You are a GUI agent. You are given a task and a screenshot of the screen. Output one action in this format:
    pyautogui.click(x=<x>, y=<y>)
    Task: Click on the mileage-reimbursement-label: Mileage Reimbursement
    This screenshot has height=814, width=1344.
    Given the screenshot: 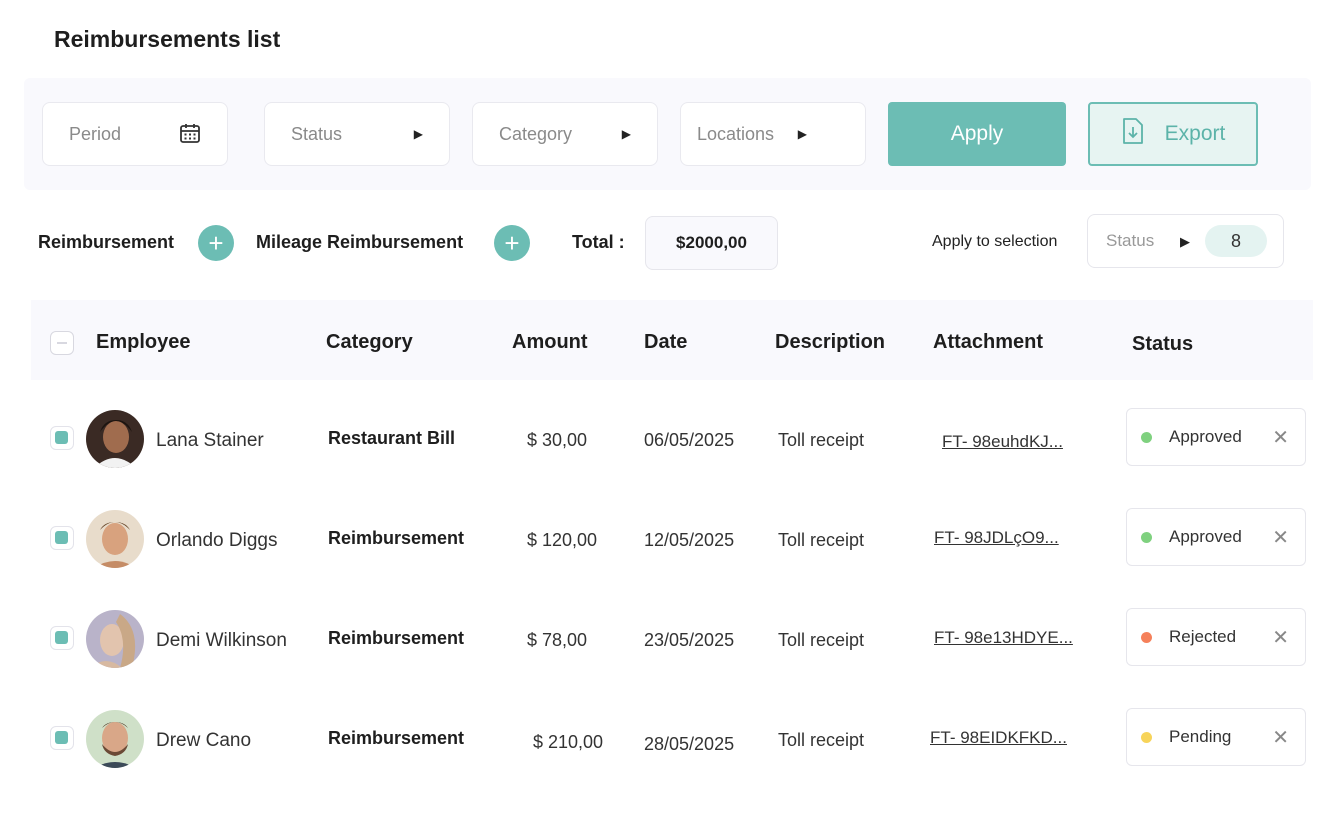 What is the action you would take?
    pyautogui.click(x=360, y=242)
    